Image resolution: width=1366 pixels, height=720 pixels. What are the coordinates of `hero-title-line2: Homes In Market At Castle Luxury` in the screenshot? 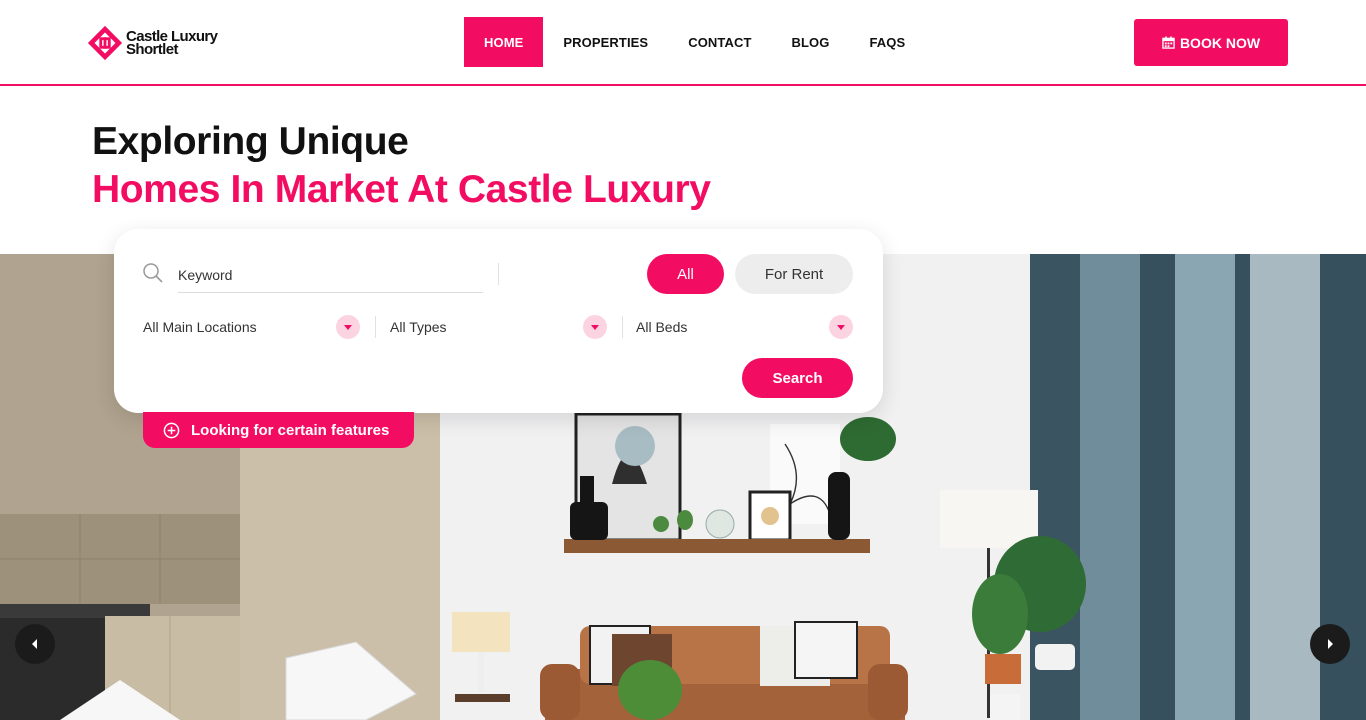 It's located at (401, 189).